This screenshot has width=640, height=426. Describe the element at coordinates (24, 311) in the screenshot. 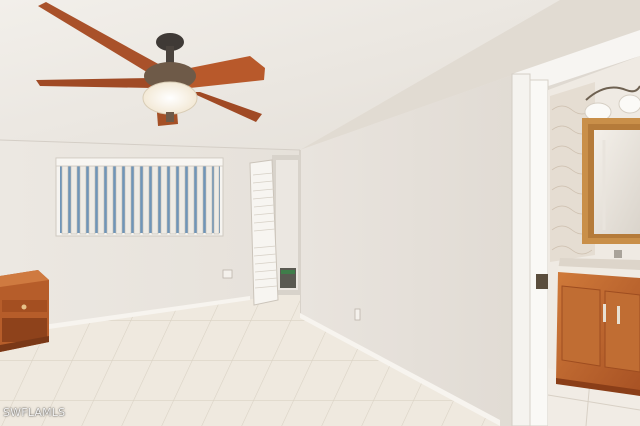

I see `wooden-side-stand` at that location.